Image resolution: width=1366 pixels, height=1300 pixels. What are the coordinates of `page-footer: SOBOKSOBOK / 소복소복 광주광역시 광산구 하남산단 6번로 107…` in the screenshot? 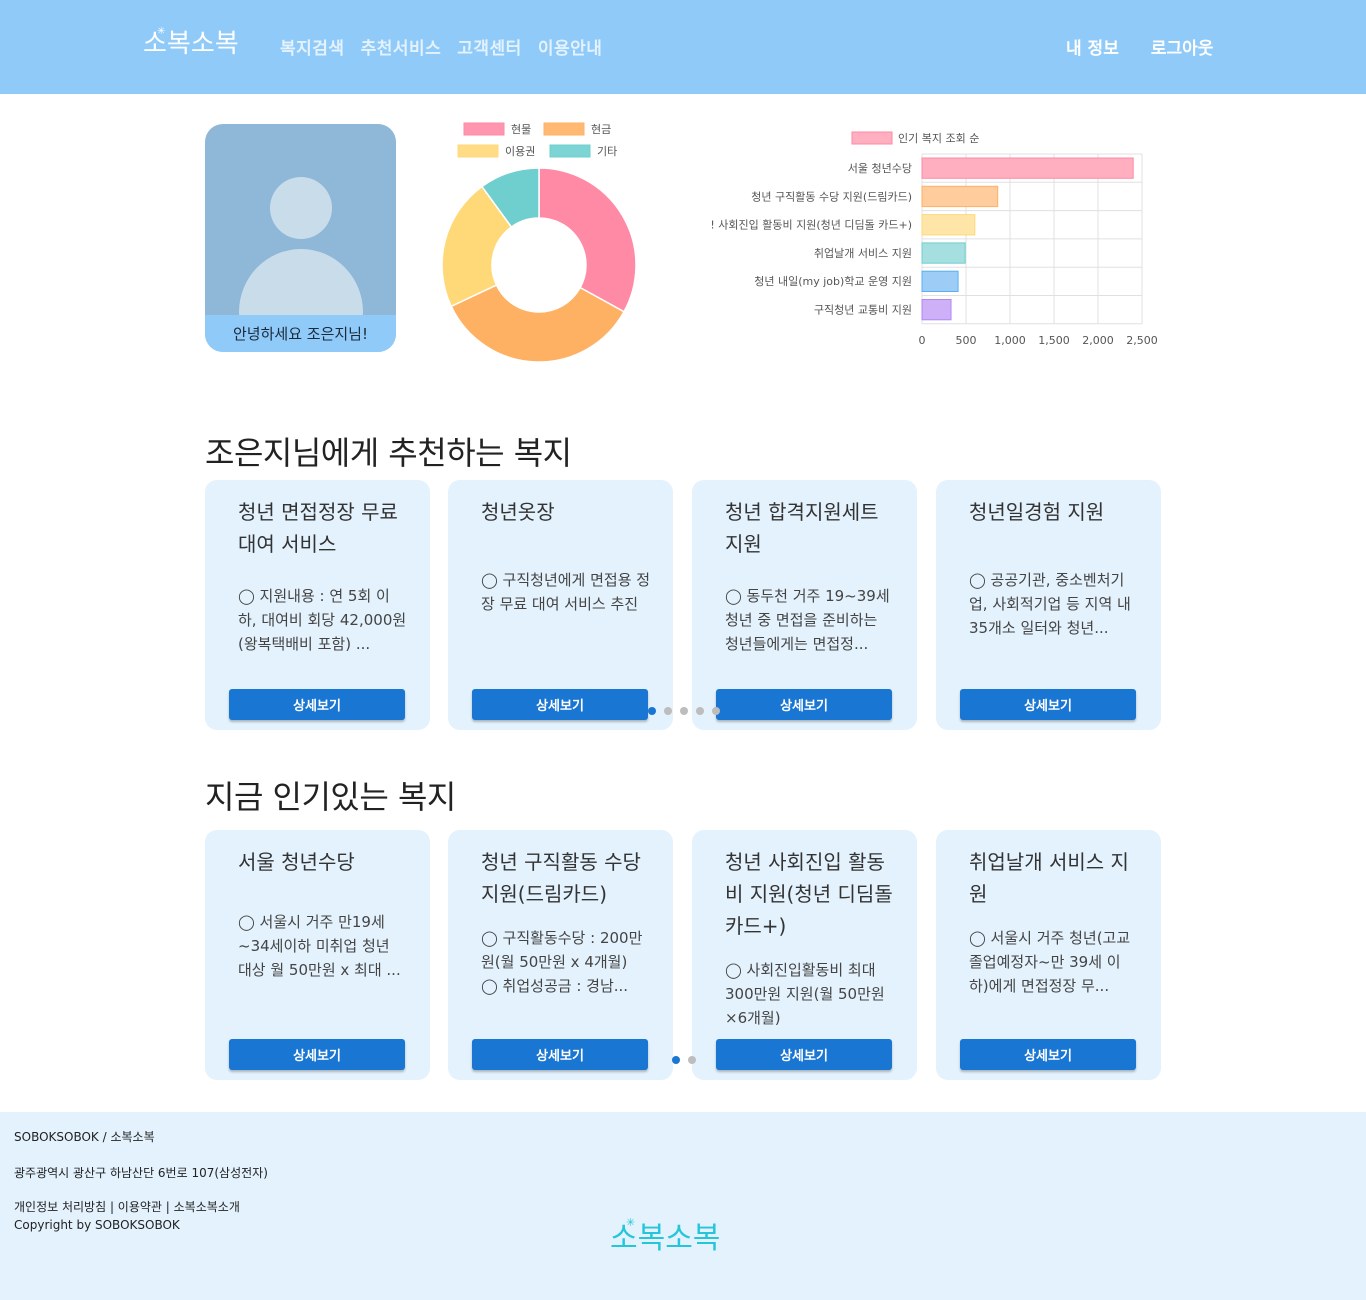 It's located at (683, 1206).